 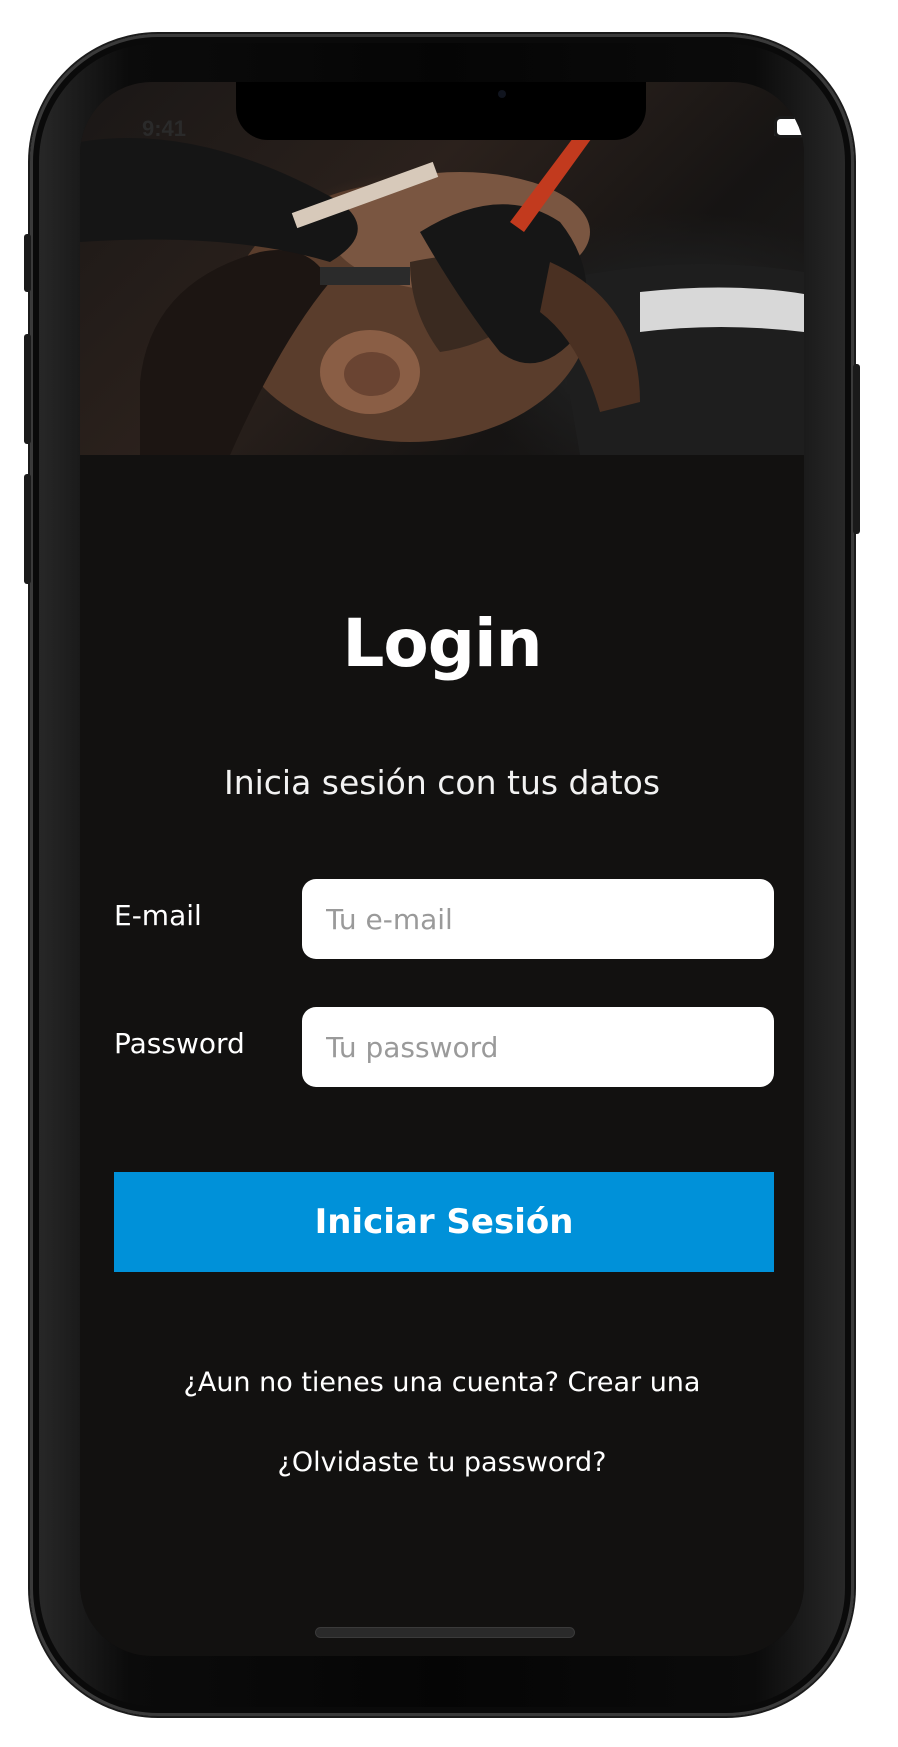 I want to click on login-button: Iniciar Sesión, so click(x=444, y=1222).